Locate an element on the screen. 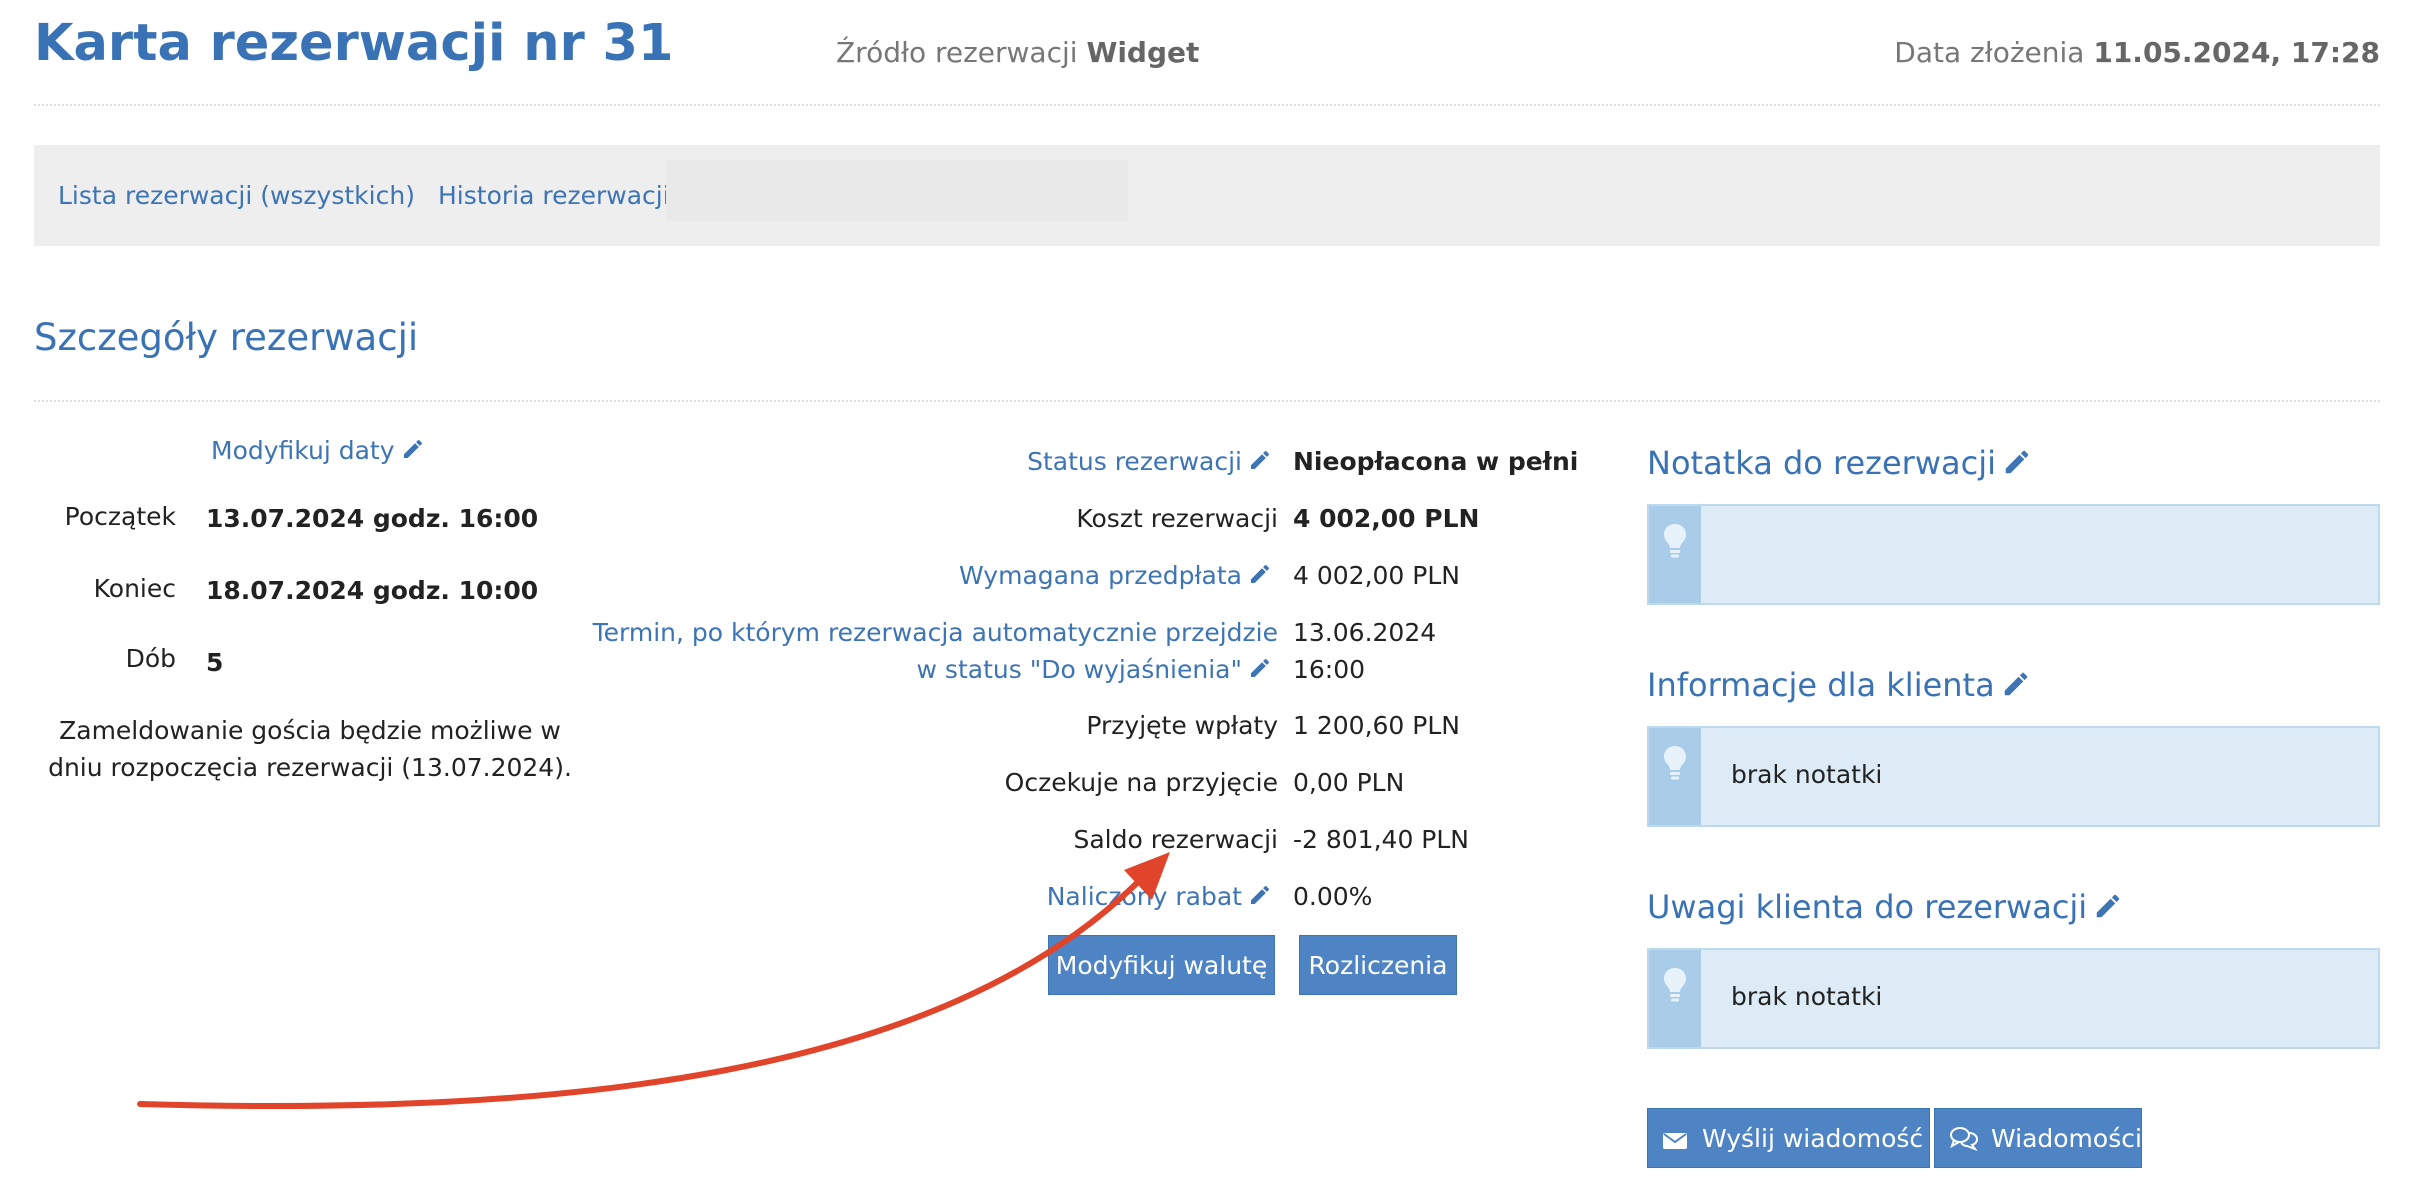 This screenshot has height=1192, width=2414. chat-bubbles-icon is located at coordinates (1964, 1139).